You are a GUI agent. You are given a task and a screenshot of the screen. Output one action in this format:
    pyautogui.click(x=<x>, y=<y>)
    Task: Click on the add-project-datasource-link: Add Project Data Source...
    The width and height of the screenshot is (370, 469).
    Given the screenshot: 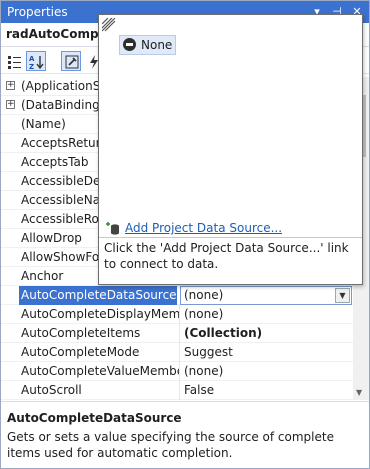 What is the action you would take?
    pyautogui.click(x=203, y=228)
    